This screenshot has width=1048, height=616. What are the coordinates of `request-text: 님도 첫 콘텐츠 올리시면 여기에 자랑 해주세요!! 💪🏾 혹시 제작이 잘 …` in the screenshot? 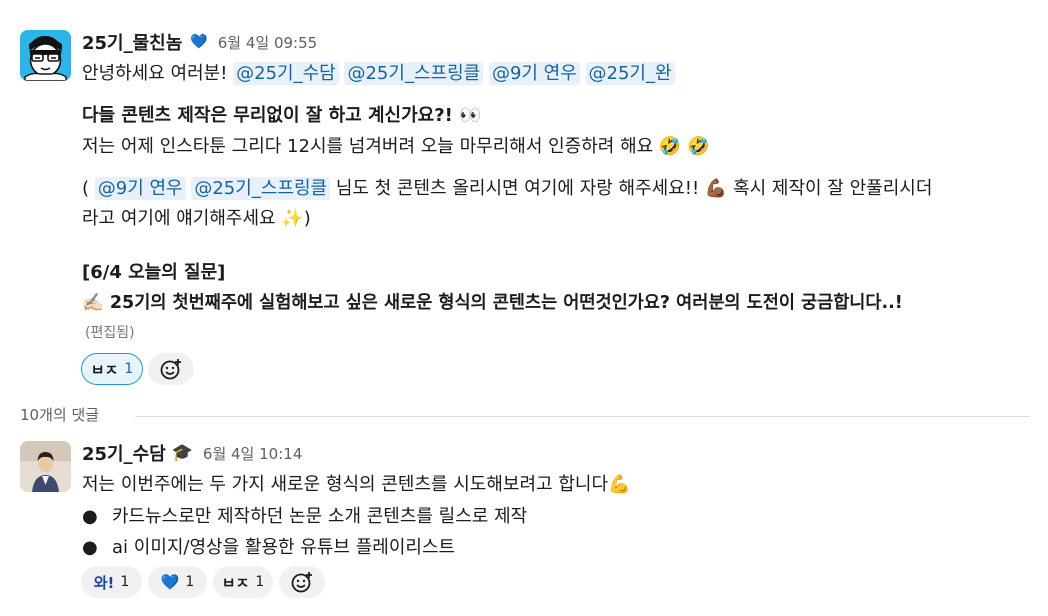 It's located at (634, 188).